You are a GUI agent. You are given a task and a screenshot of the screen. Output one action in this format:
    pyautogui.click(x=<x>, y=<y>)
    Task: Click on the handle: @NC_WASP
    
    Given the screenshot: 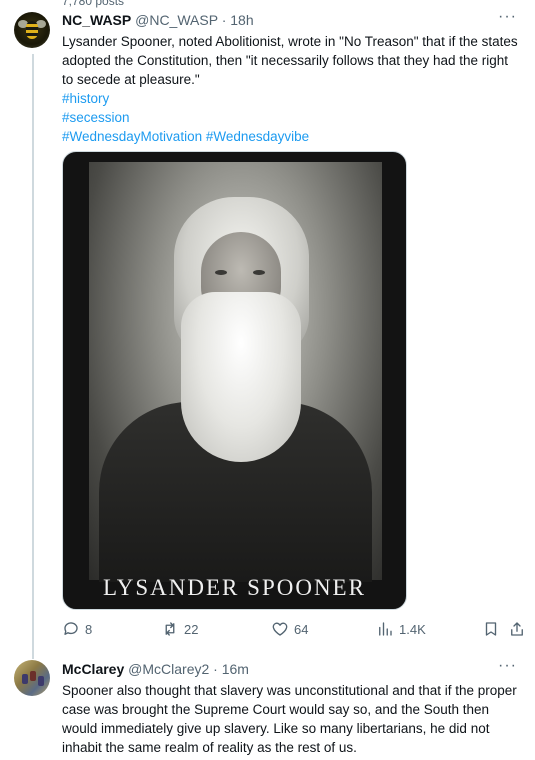 What is the action you would take?
    pyautogui.click(x=176, y=20)
    